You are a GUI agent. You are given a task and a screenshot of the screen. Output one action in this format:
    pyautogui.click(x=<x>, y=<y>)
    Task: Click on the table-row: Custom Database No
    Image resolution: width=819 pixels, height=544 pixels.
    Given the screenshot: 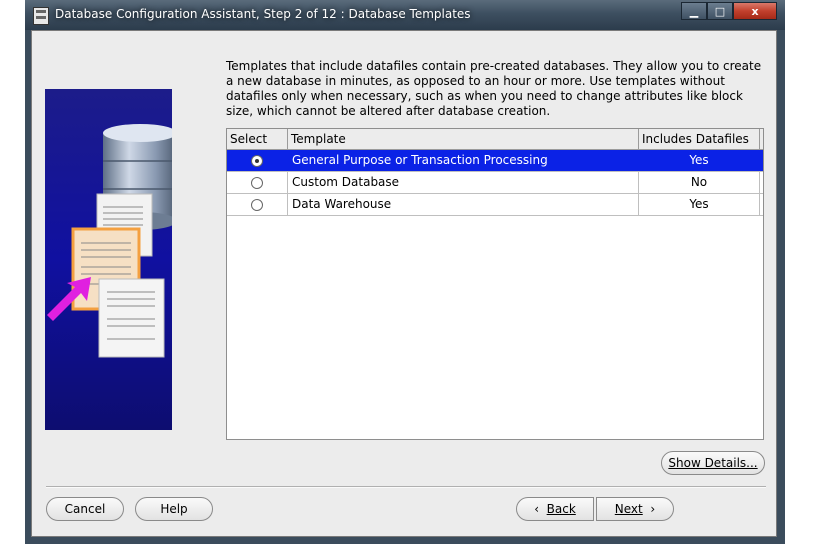 What is the action you would take?
    pyautogui.click(x=495, y=183)
    